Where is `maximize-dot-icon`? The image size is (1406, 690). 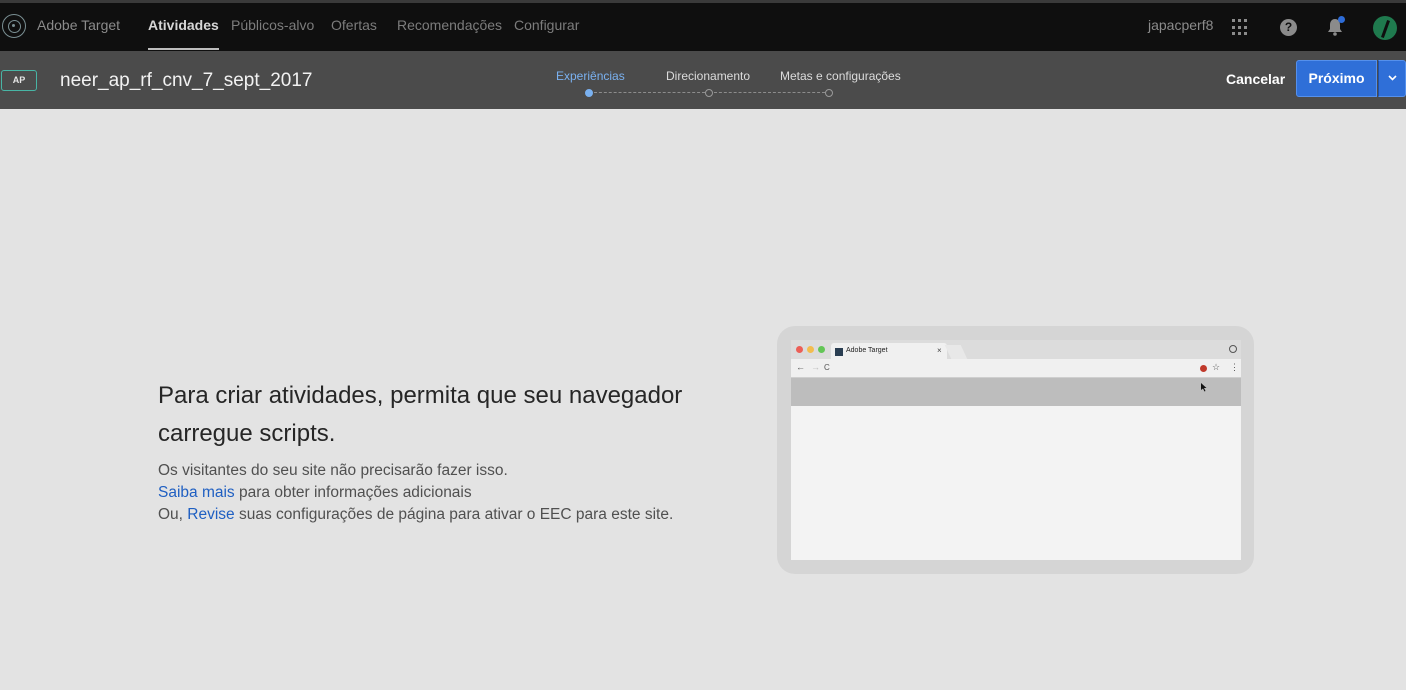 maximize-dot-icon is located at coordinates (821, 349).